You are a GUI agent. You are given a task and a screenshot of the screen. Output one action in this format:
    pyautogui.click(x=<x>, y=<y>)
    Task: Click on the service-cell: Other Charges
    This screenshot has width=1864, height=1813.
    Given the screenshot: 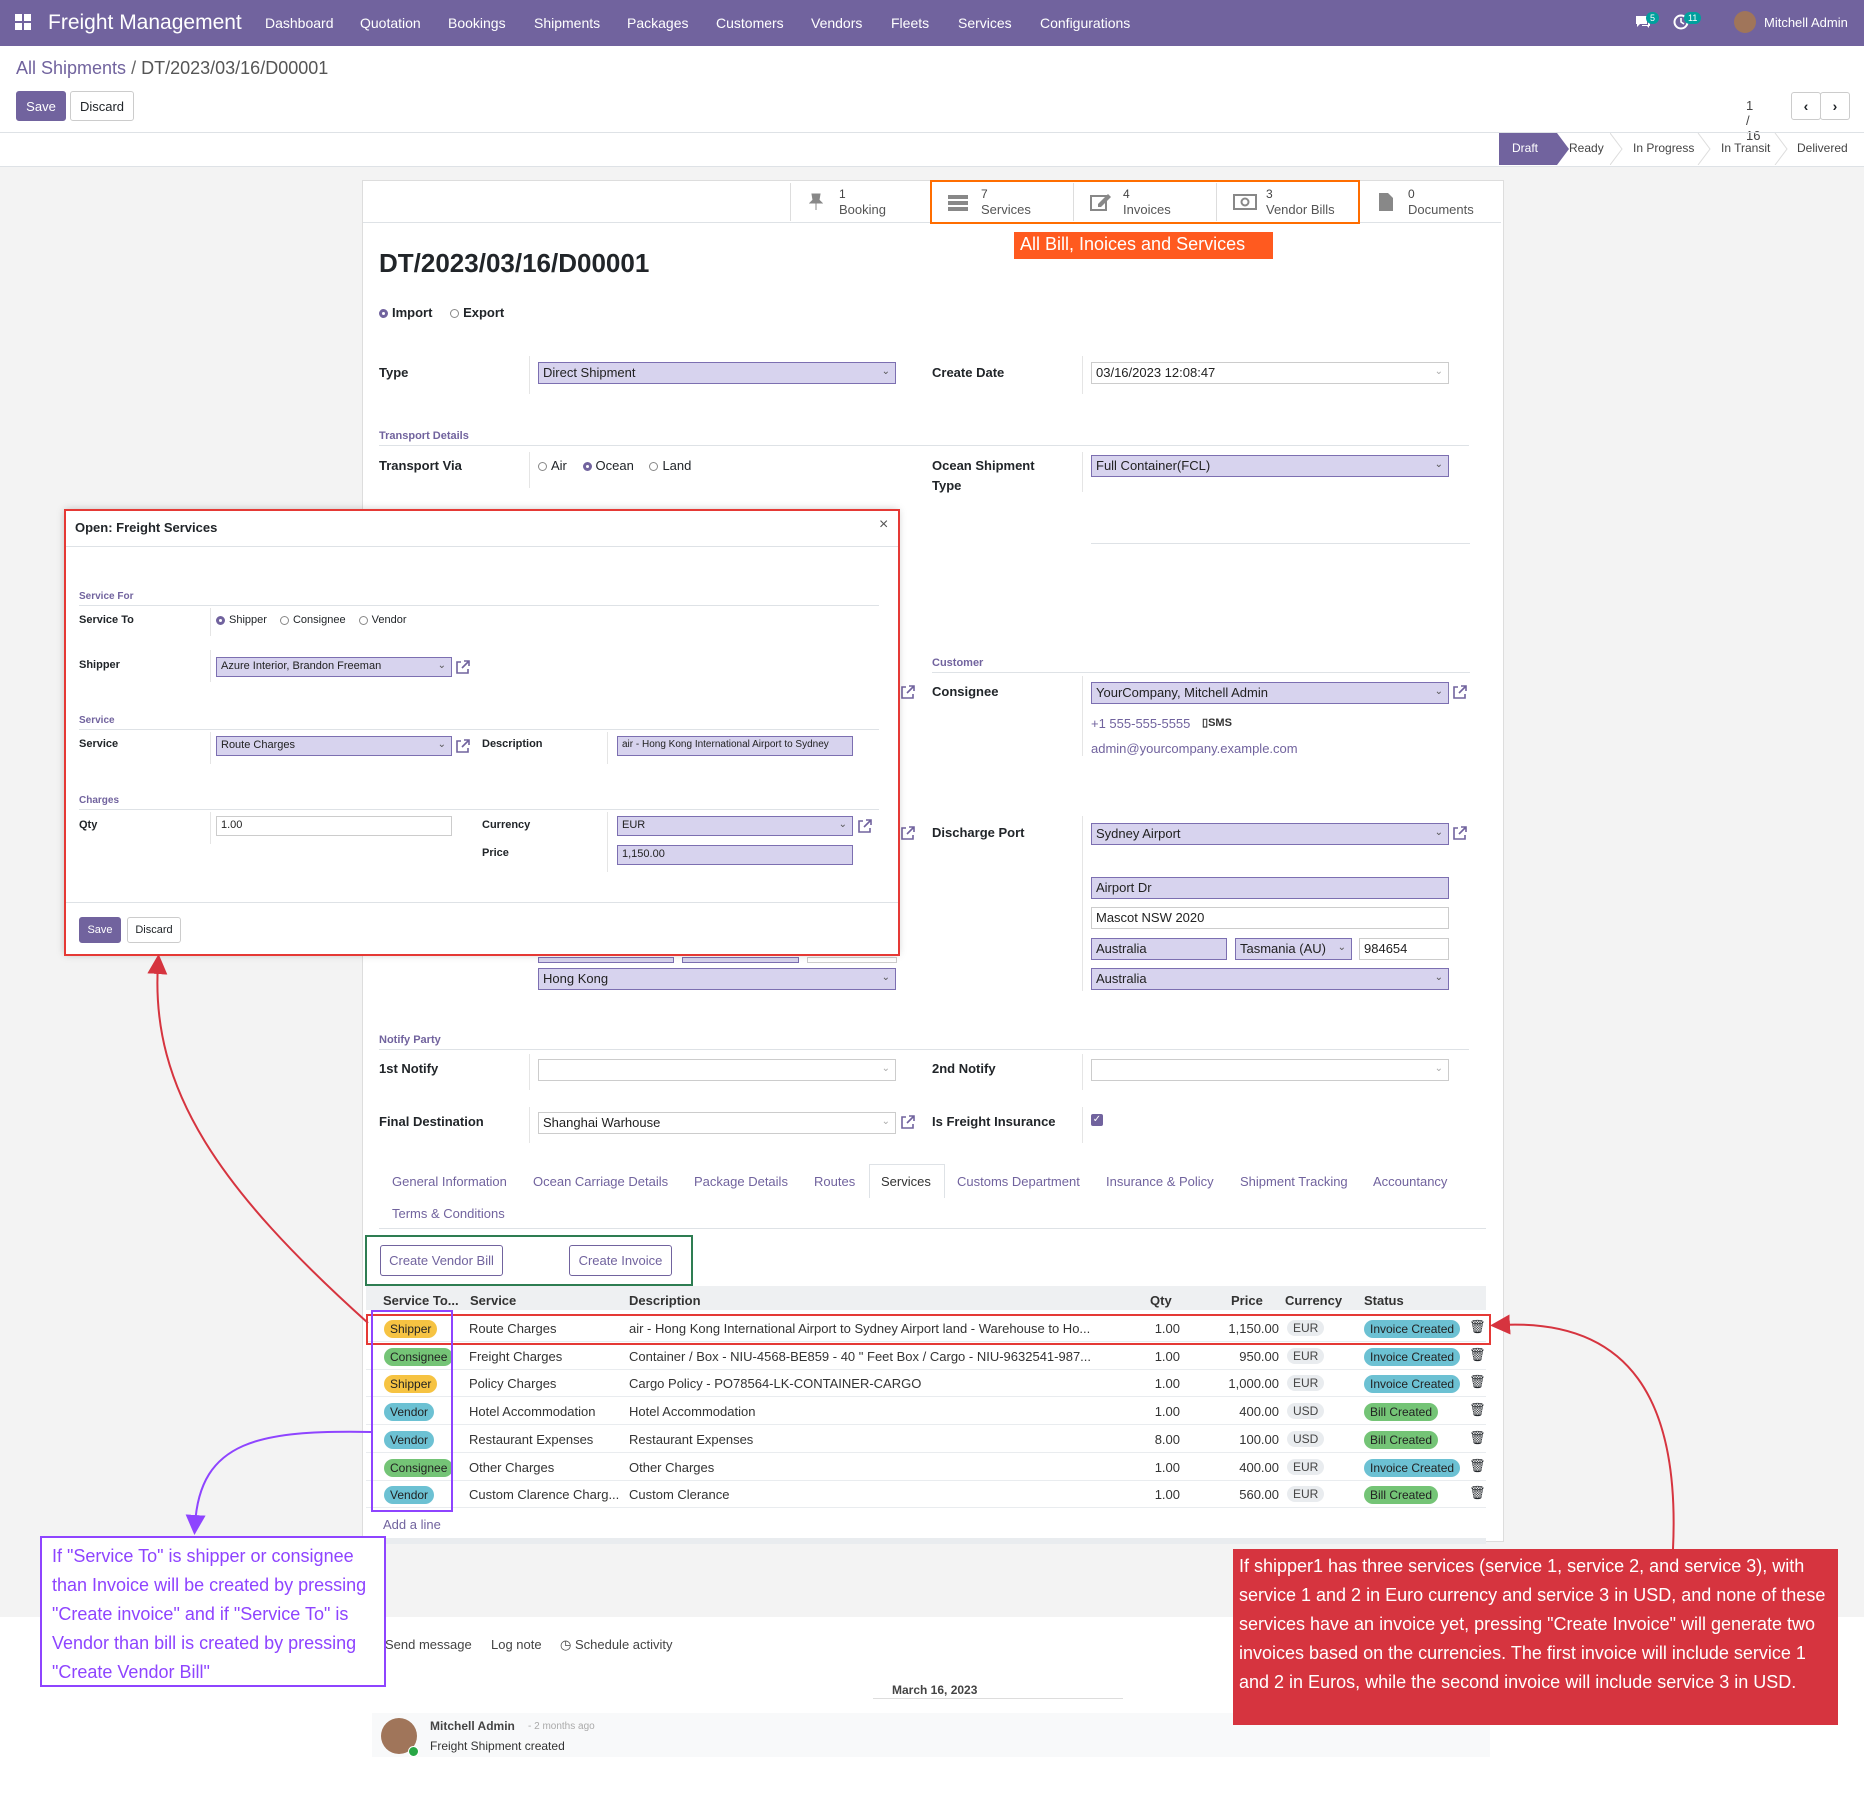 What is the action you would take?
    pyautogui.click(x=544, y=1467)
    